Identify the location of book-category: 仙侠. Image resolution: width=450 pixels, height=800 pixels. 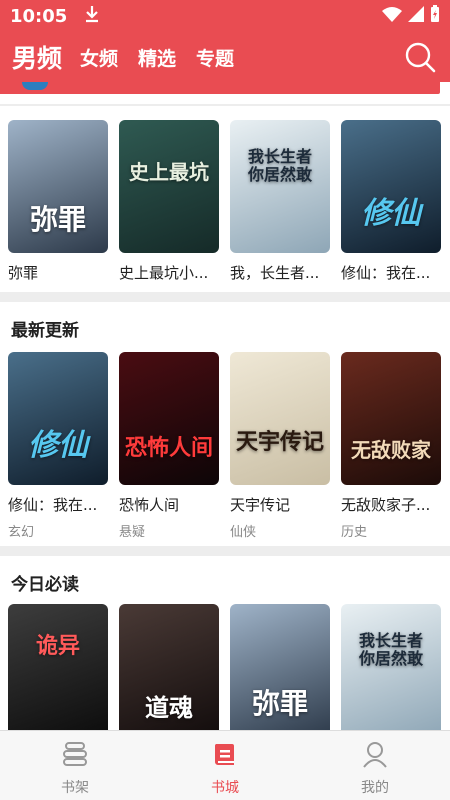
(243, 532).